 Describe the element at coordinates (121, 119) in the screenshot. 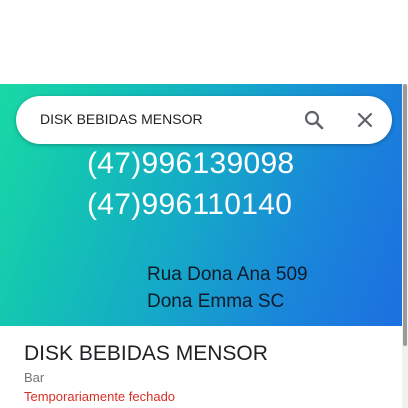

I see `search-input: DISK BEBIDAS MENSOR` at that location.